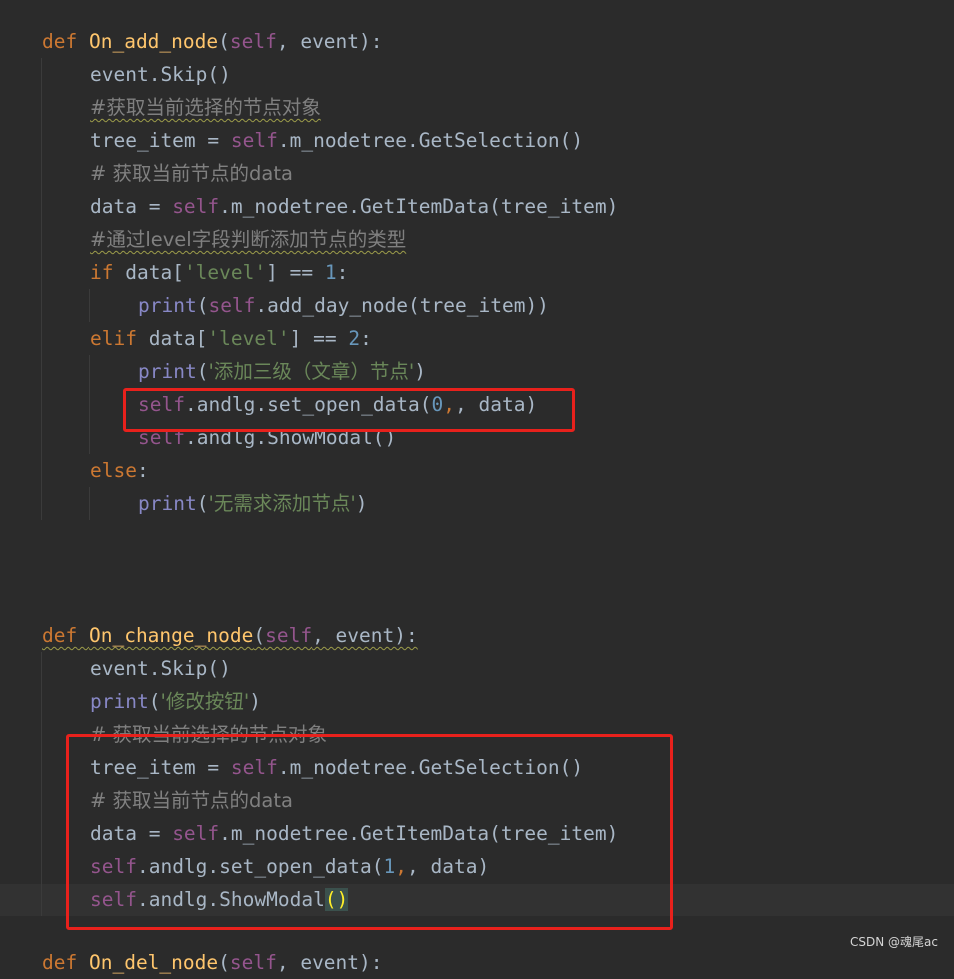 This screenshot has width=954, height=979. Describe the element at coordinates (343, 305) in the screenshot. I see `code-line: print(self.add_day_node(tree_item))` at that location.